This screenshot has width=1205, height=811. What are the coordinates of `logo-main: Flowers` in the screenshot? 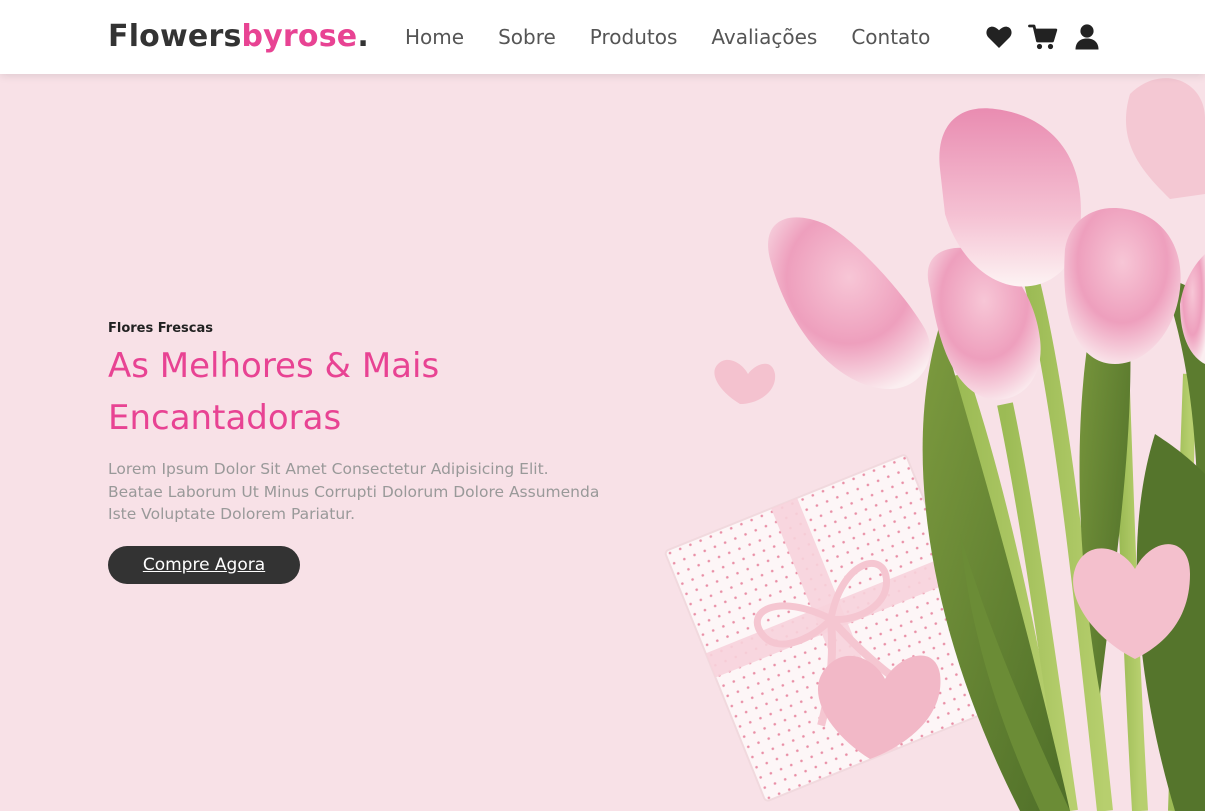 It's located at (175, 36).